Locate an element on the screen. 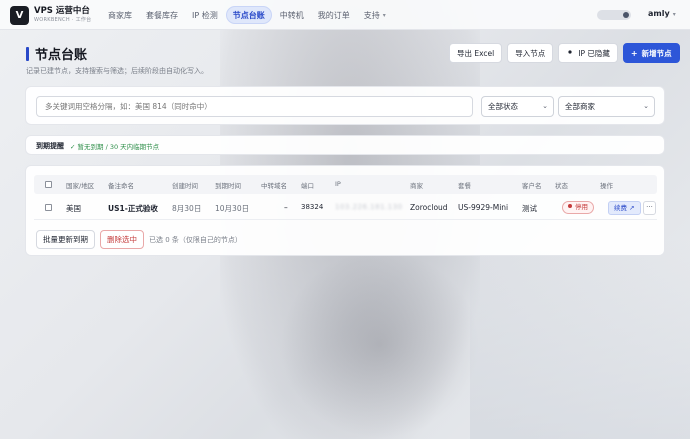 The height and width of the screenshot is (439, 690). title-accent-bar is located at coordinates (27, 53).